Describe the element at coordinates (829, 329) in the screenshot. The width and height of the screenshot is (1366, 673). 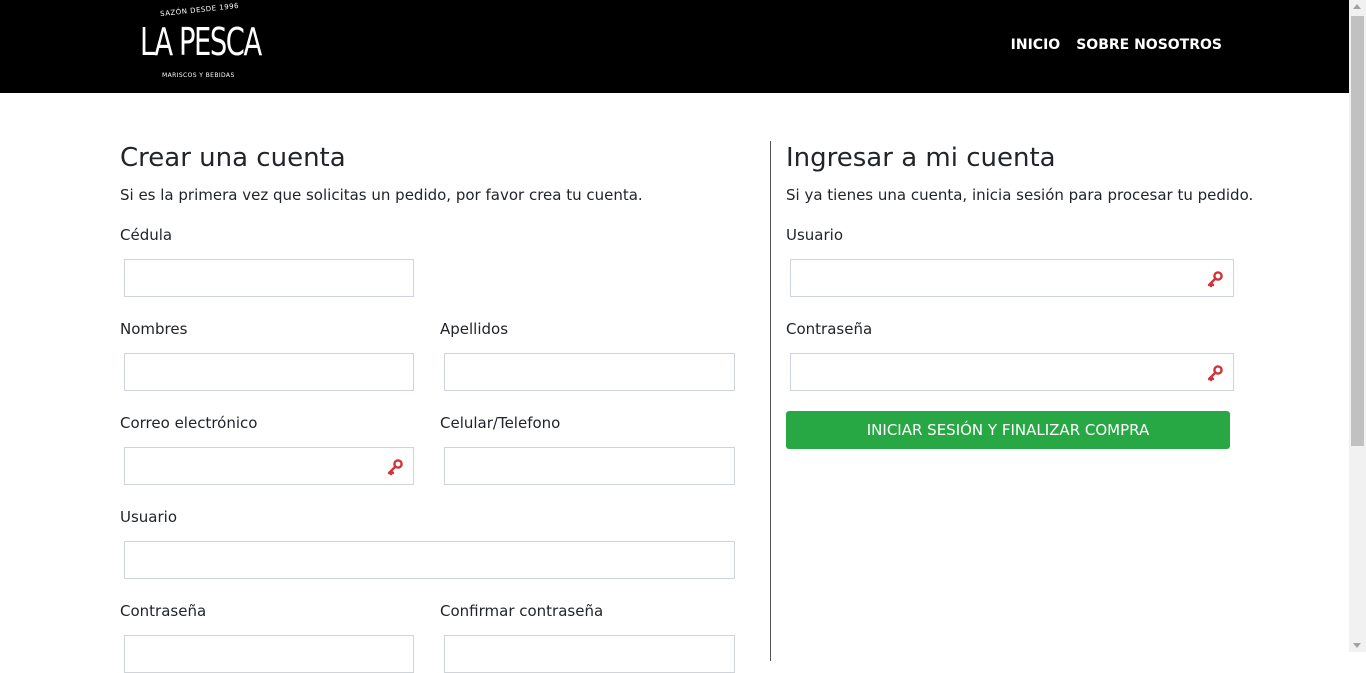
I see `contrasena-login-label: Contraseña` at that location.